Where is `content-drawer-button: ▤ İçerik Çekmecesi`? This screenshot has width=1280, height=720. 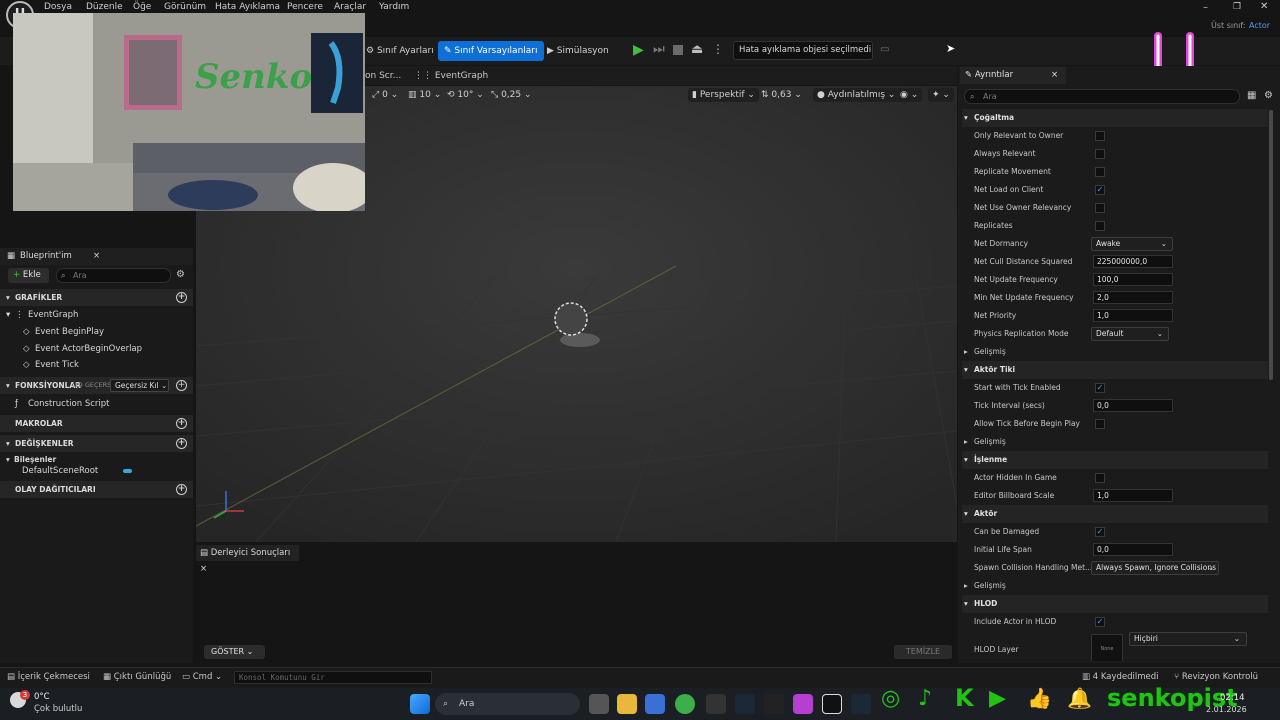 content-drawer-button: ▤ İçerik Çekmecesi is located at coordinates (48, 677).